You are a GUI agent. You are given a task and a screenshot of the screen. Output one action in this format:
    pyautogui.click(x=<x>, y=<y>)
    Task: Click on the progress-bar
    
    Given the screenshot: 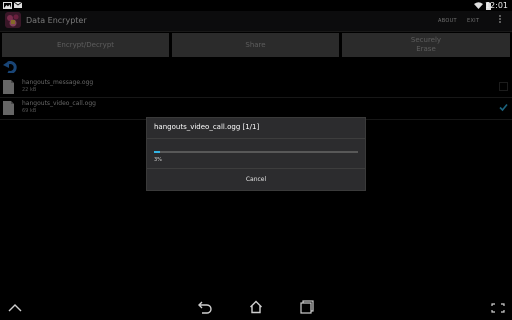 What is the action you would take?
    pyautogui.click(x=256, y=152)
    